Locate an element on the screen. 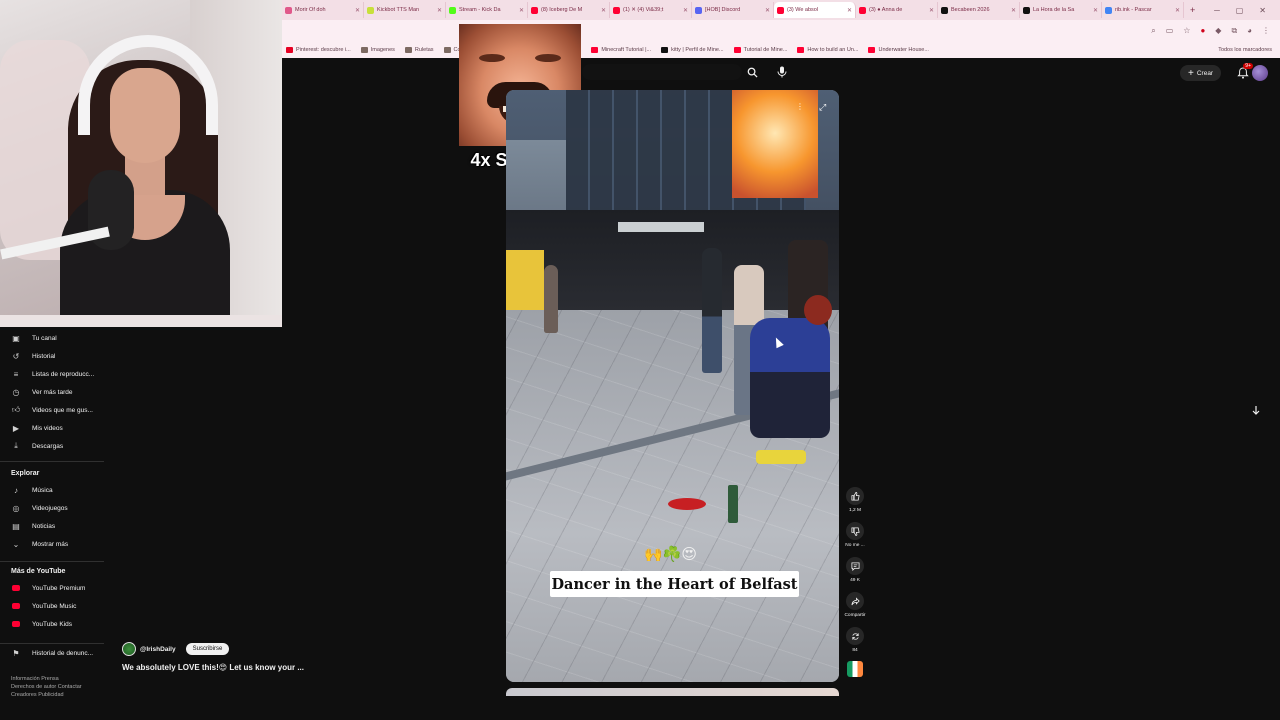  browser-tab: (8) Iceberg De M ✕ is located at coordinates (569, 10).